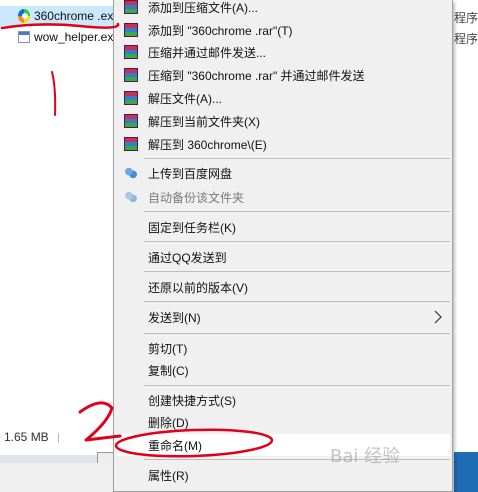  I want to click on menu-item-compress-rar-email: 压缩到 "360chrome .rar" 并通过邮件发送, so click(283, 75).